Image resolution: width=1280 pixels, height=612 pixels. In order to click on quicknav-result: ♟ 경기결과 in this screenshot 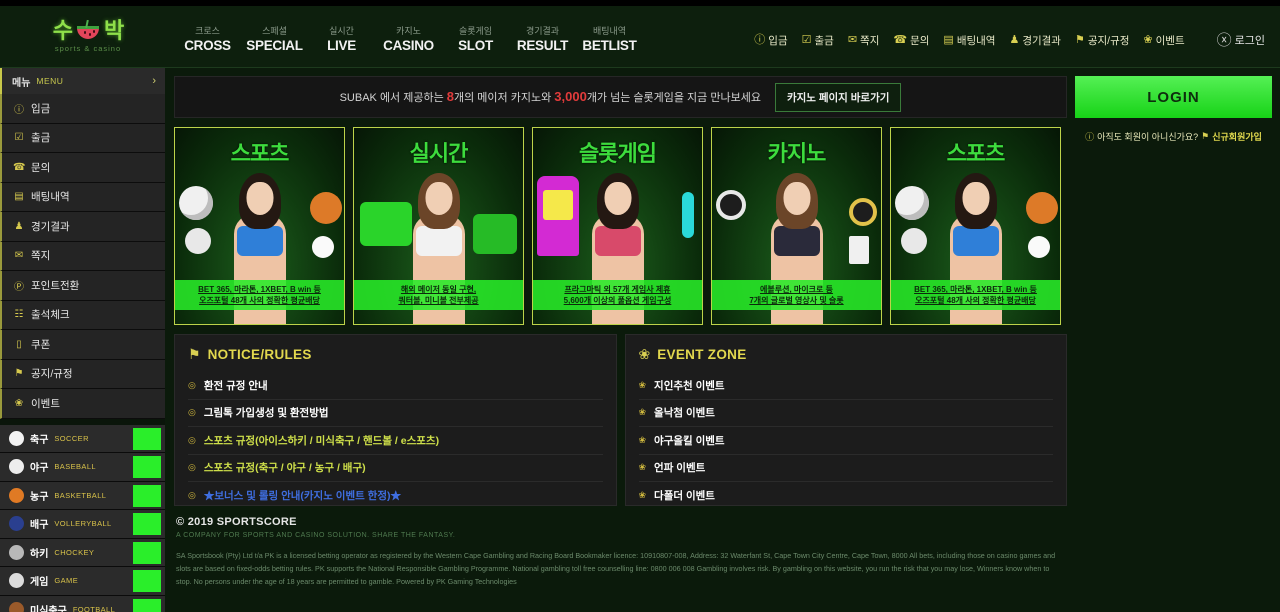, I will do `click(1035, 40)`.